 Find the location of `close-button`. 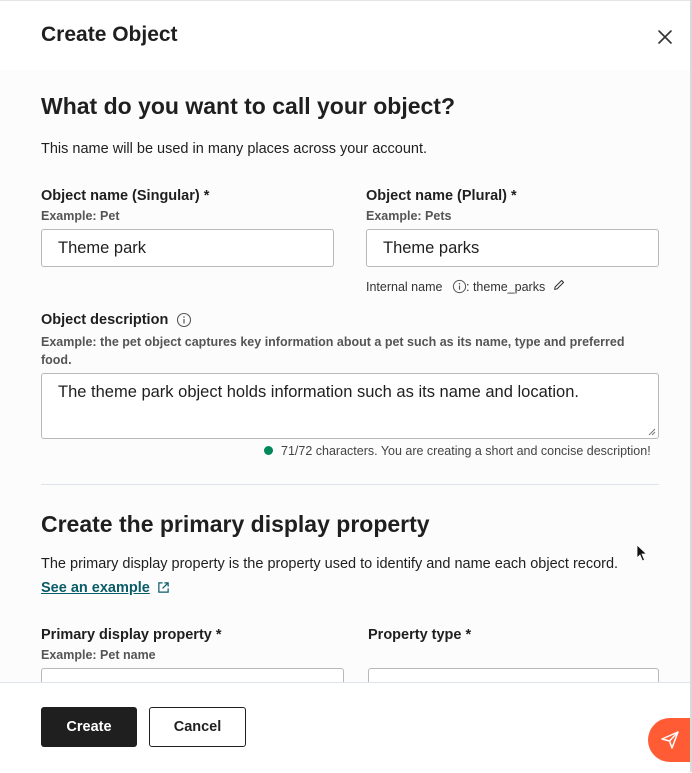

close-button is located at coordinates (665, 37).